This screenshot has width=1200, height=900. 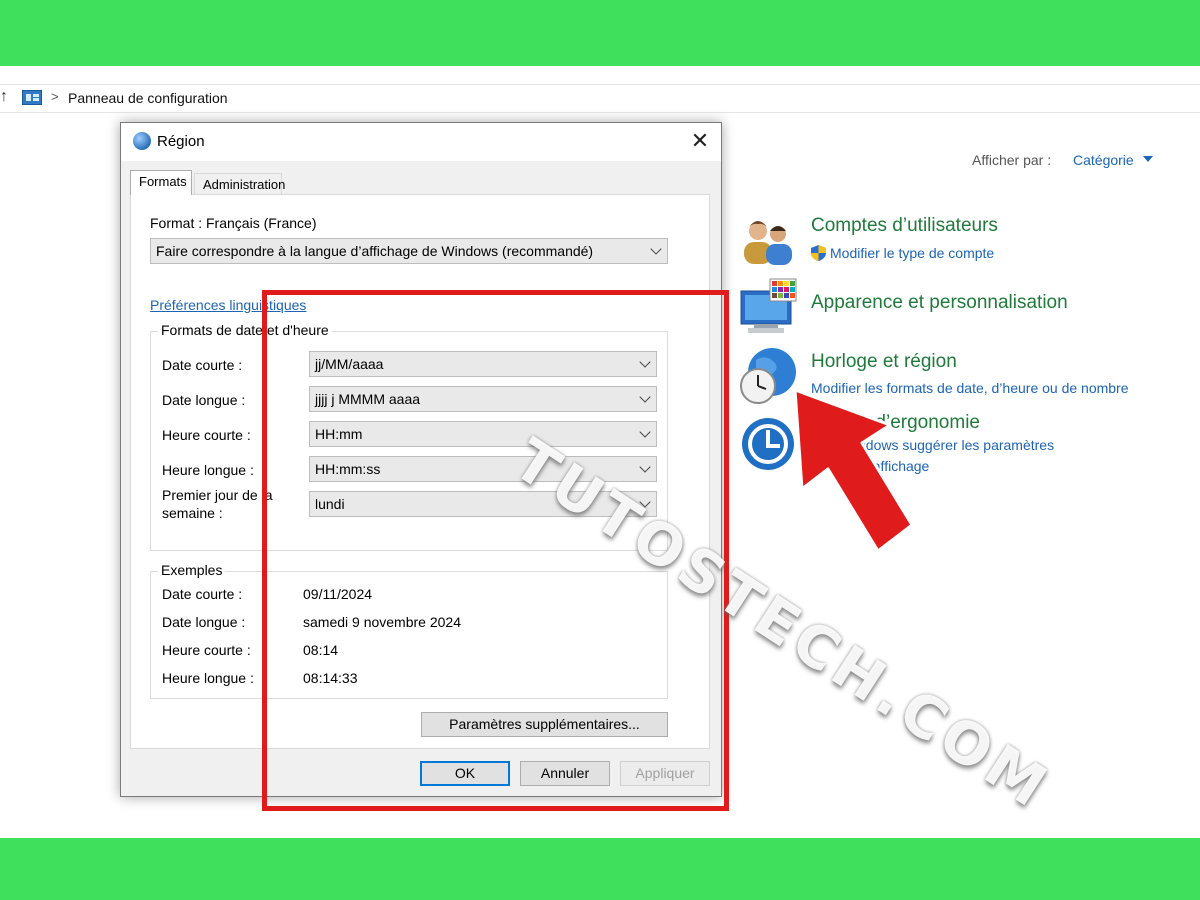 What do you see at coordinates (349, 364) in the screenshot?
I see `short-date-value: jj/MM/aaaa` at bounding box center [349, 364].